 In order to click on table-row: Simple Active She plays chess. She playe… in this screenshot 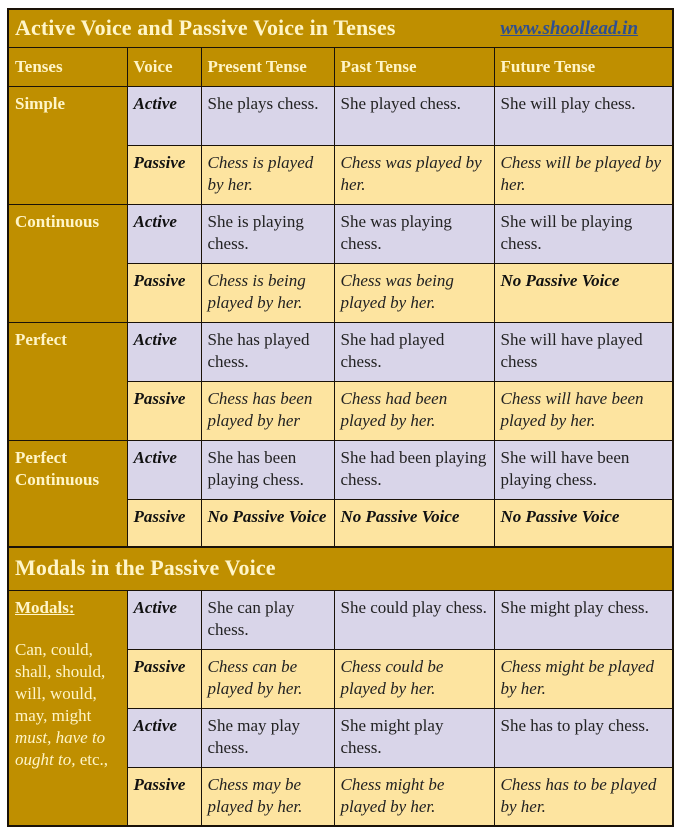, I will do `click(340, 145)`.